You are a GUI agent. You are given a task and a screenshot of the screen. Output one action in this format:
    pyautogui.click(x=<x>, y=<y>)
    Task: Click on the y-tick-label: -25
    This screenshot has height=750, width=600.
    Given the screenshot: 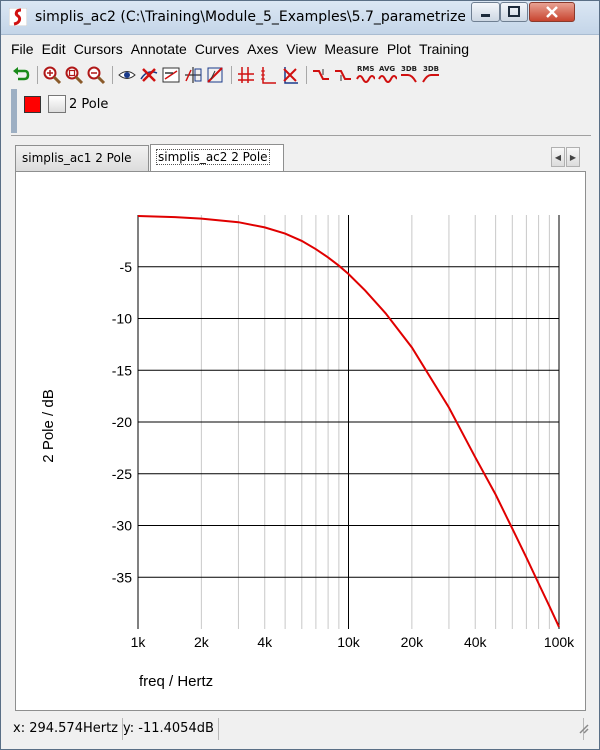 What is the action you would take?
    pyautogui.click(x=122, y=474)
    